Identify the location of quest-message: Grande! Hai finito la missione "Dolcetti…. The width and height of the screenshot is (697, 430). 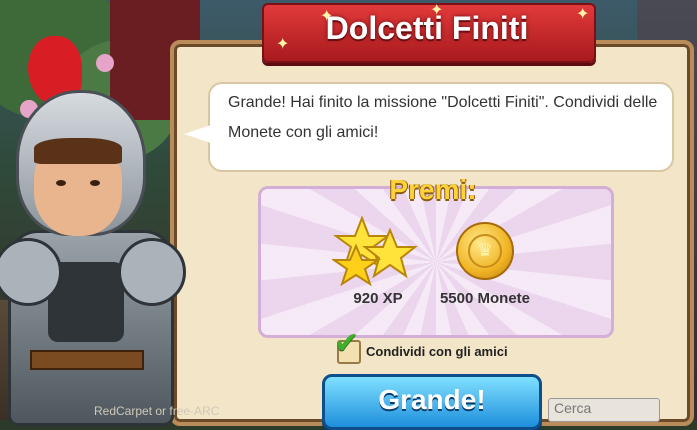
(443, 117).